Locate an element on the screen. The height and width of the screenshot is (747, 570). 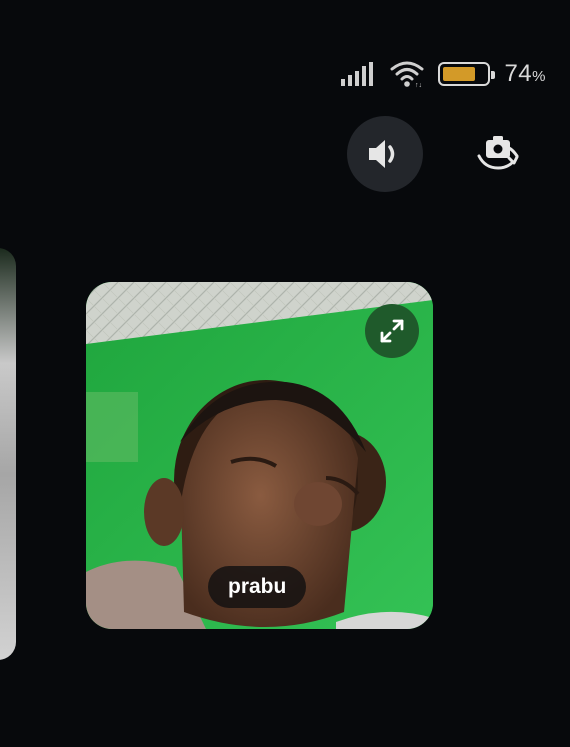
flip-camera-button is located at coordinates (498, 154).